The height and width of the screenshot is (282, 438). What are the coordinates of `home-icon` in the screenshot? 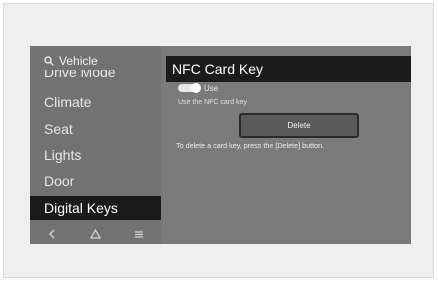 It's located at (95, 234).